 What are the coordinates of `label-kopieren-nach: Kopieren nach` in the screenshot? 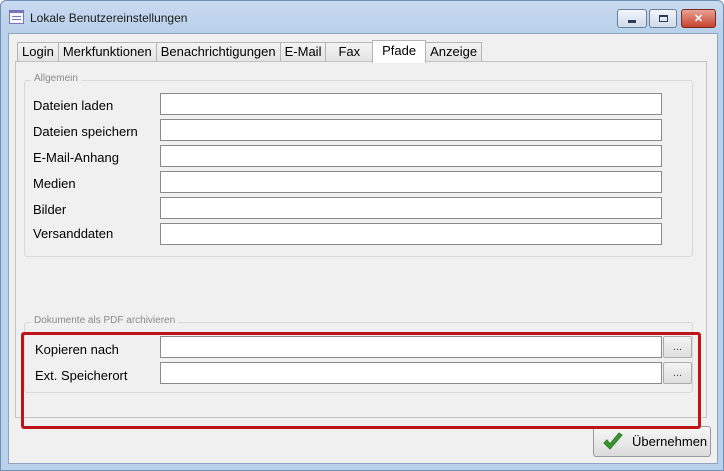 It's located at (77, 349).